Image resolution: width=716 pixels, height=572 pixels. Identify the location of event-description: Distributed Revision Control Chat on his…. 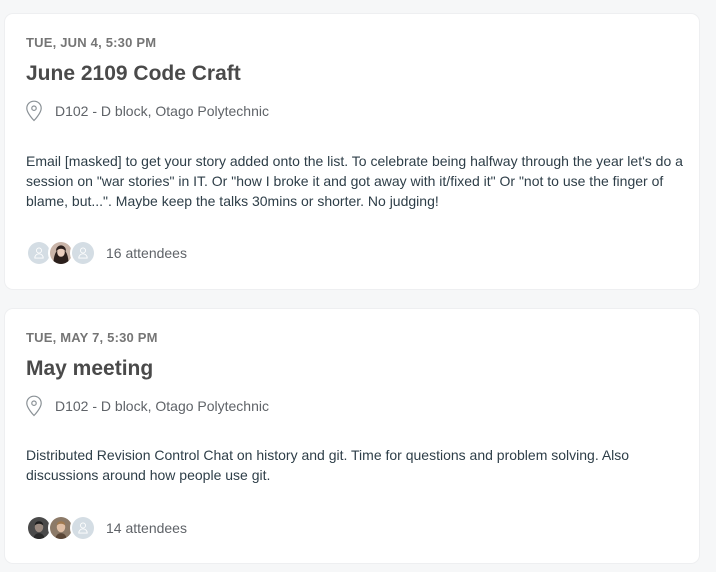
(328, 465).